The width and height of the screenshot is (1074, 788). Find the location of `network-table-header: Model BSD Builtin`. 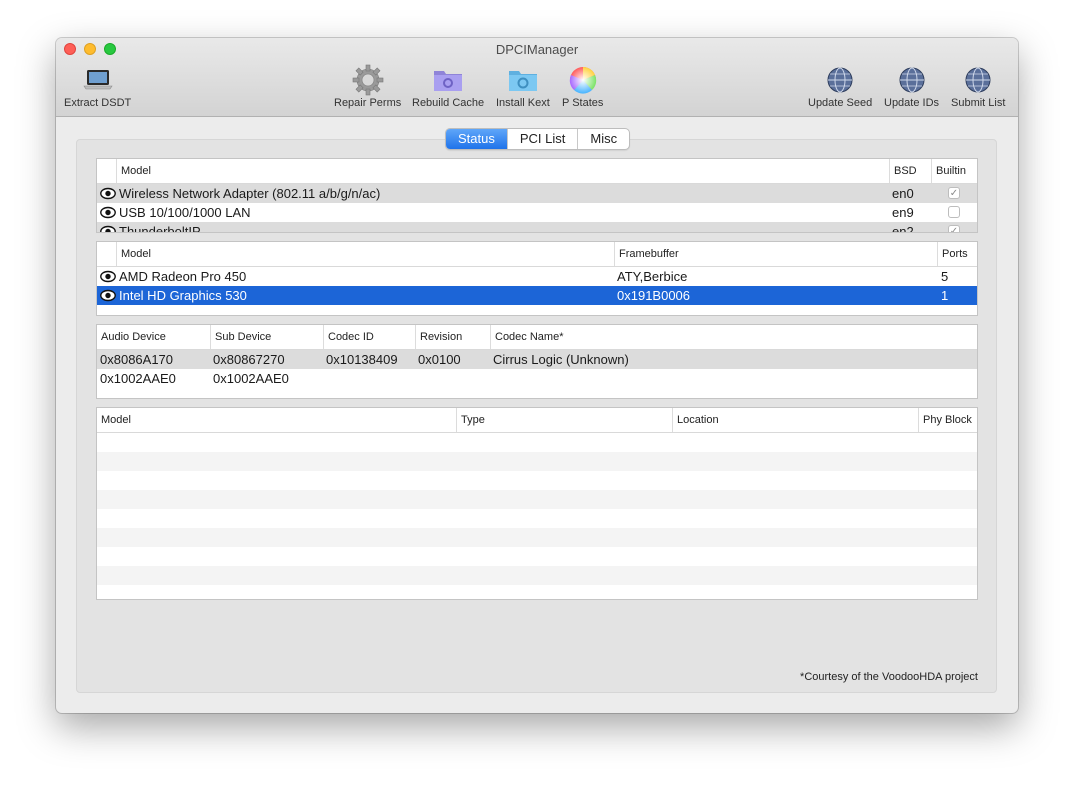

network-table-header: Model BSD Builtin is located at coordinates (537, 171).